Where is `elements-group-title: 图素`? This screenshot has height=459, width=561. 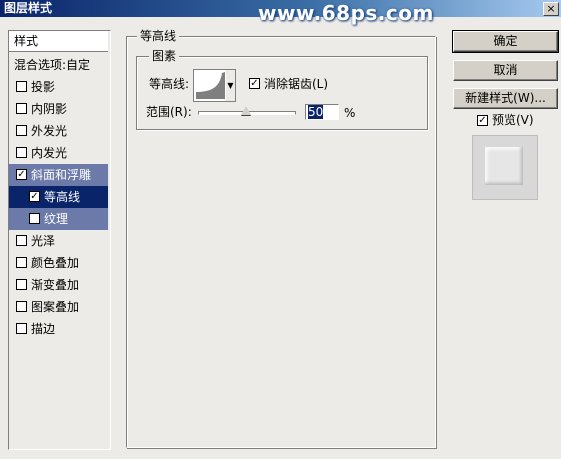
elements-group-title: 图素 is located at coordinates (164, 56).